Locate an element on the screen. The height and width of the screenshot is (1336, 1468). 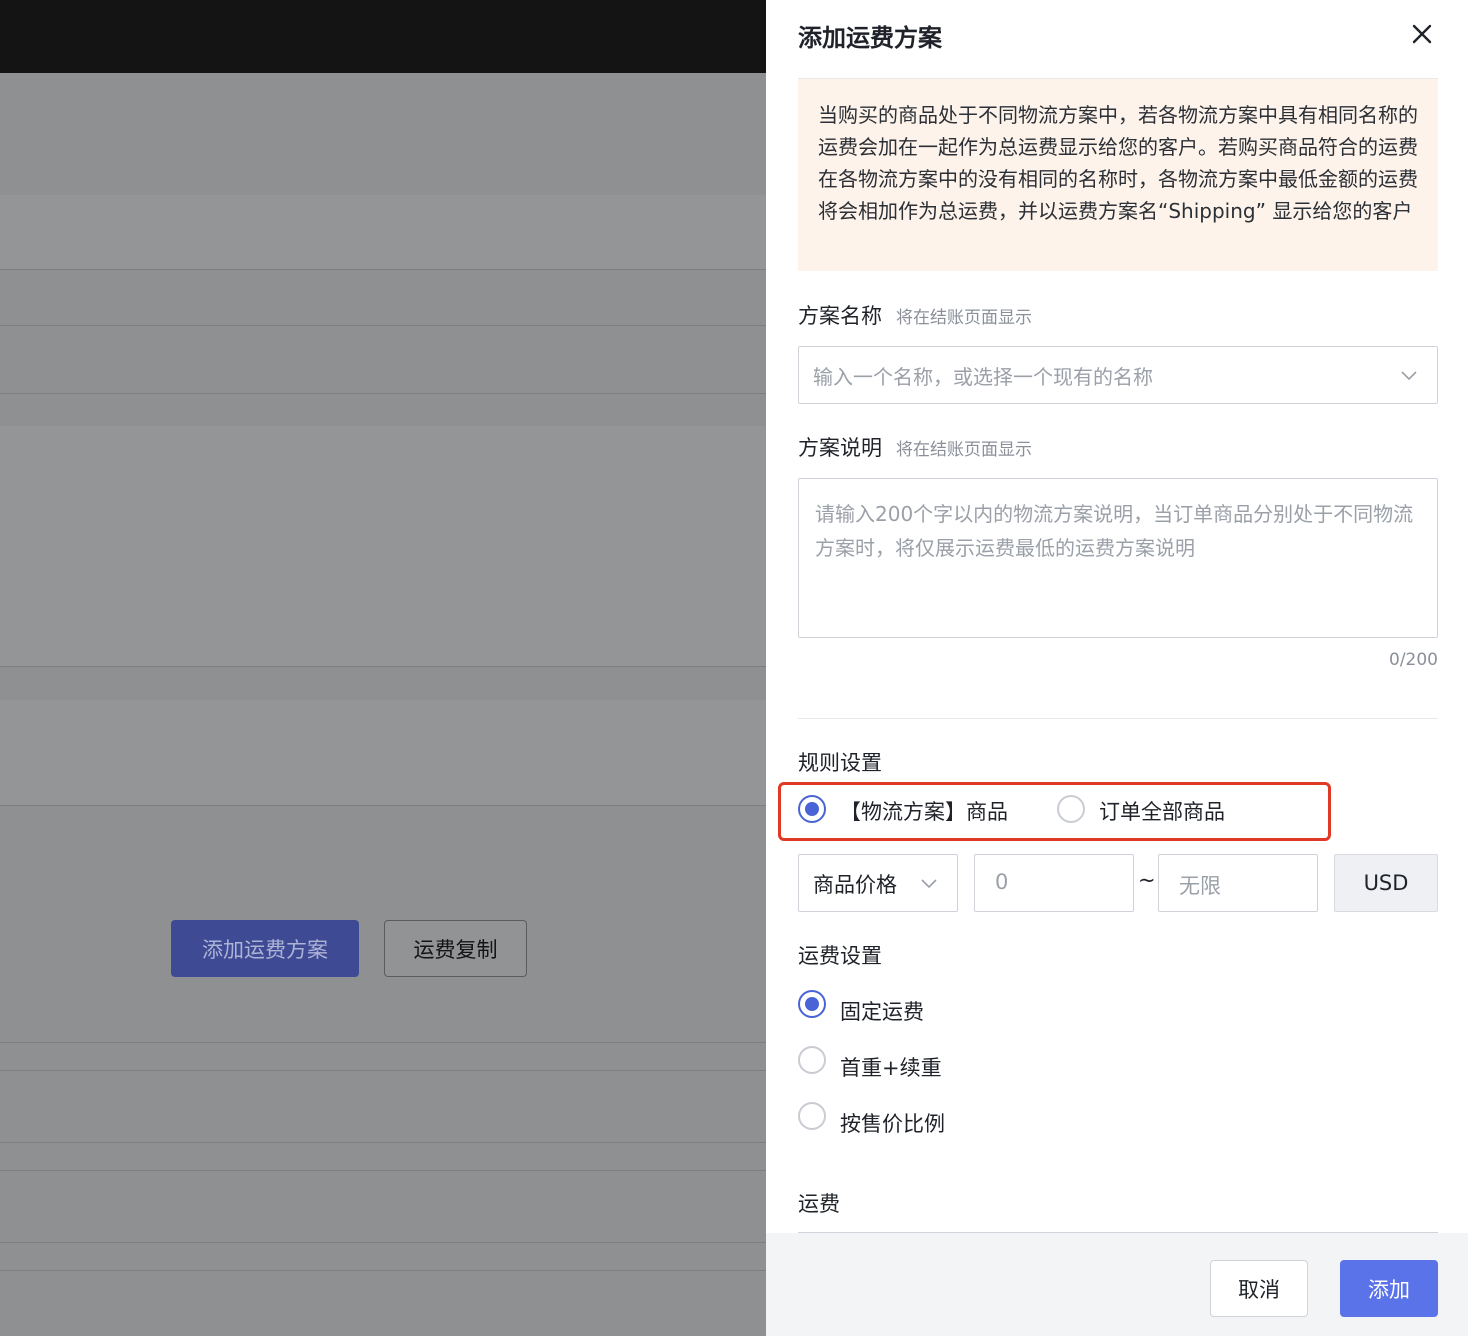
top-bar is located at coordinates (383, 36).